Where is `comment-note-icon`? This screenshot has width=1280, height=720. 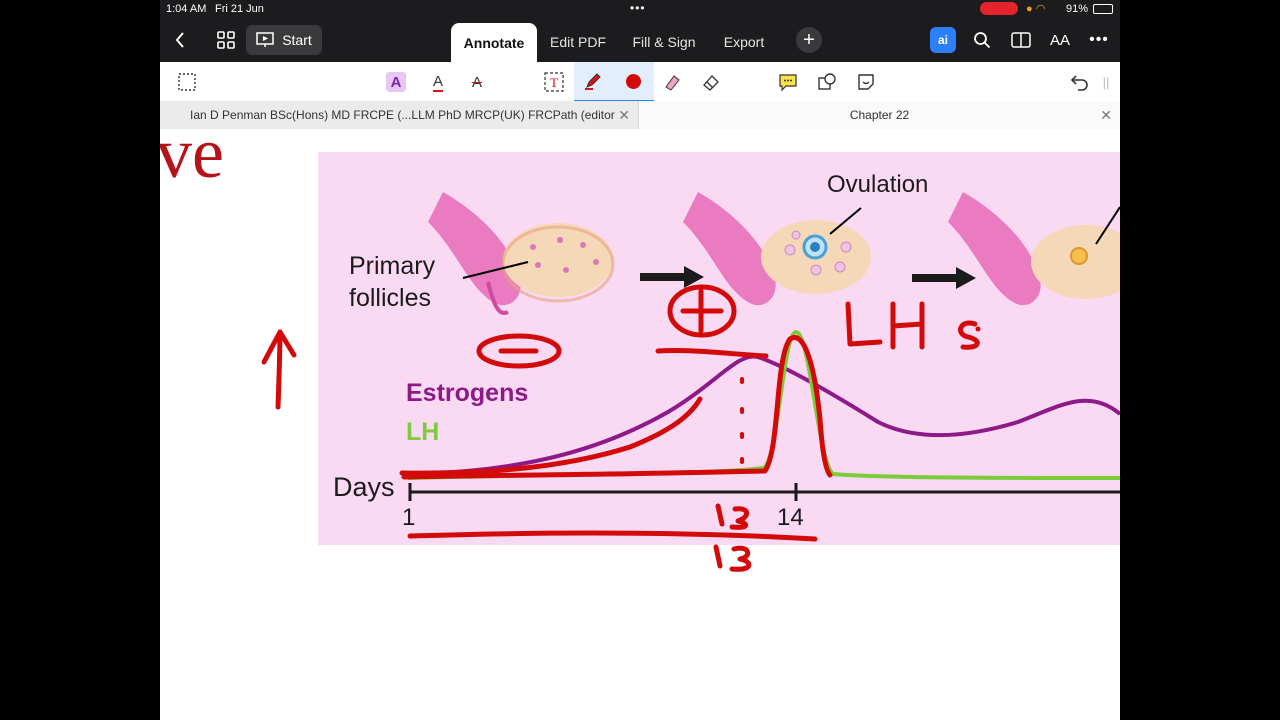
comment-note-icon is located at coordinates (788, 82).